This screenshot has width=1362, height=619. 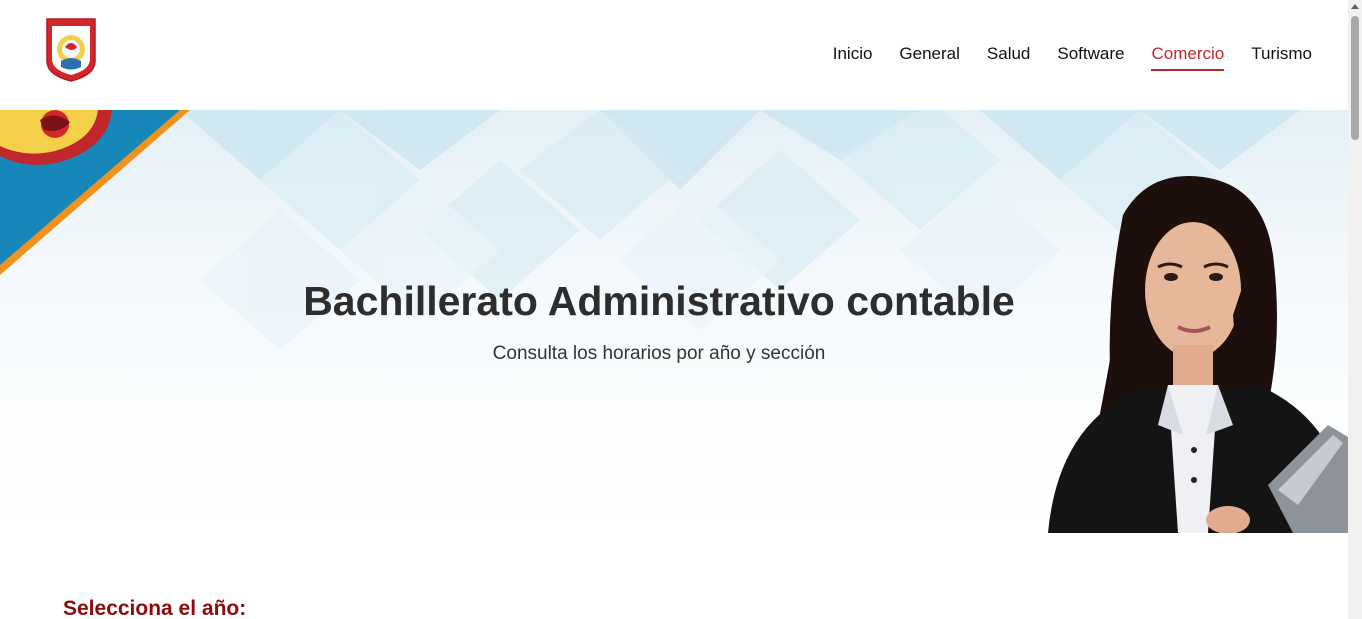 What do you see at coordinates (1198, 354) in the screenshot?
I see `student-photo` at bounding box center [1198, 354].